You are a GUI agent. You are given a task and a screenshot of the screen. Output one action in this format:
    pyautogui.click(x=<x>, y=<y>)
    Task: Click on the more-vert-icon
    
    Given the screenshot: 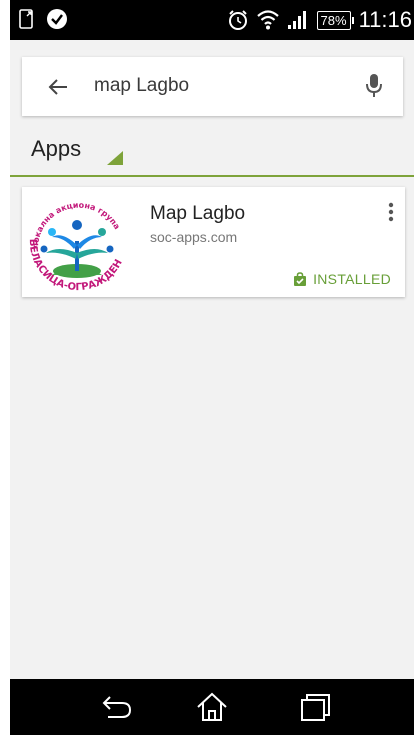 What is the action you would take?
    pyautogui.click(x=391, y=212)
    